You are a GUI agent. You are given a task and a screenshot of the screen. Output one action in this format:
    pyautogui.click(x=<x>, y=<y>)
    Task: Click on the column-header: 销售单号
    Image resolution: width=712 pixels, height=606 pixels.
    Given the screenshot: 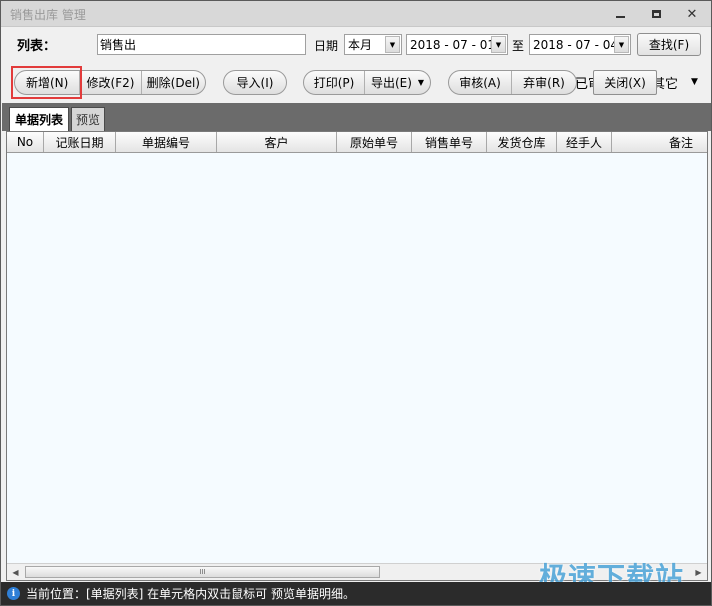 What is the action you would take?
    pyautogui.click(x=449, y=142)
    